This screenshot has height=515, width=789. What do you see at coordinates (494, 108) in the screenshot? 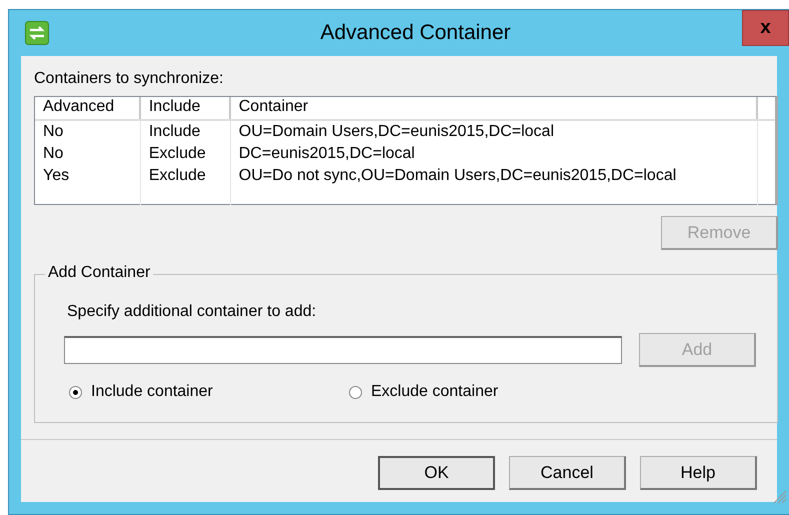
I see `column-header: Container` at bounding box center [494, 108].